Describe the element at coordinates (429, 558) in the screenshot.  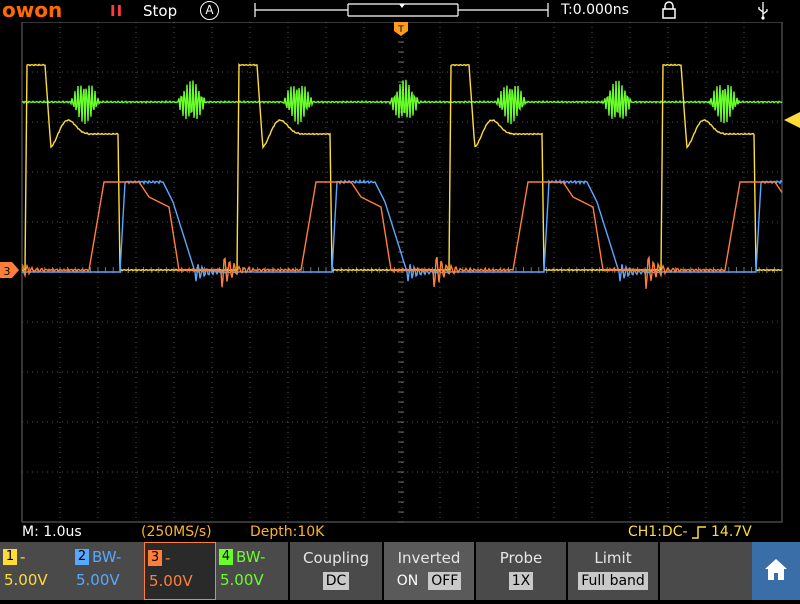
I see `inverted-label: Inverted` at that location.